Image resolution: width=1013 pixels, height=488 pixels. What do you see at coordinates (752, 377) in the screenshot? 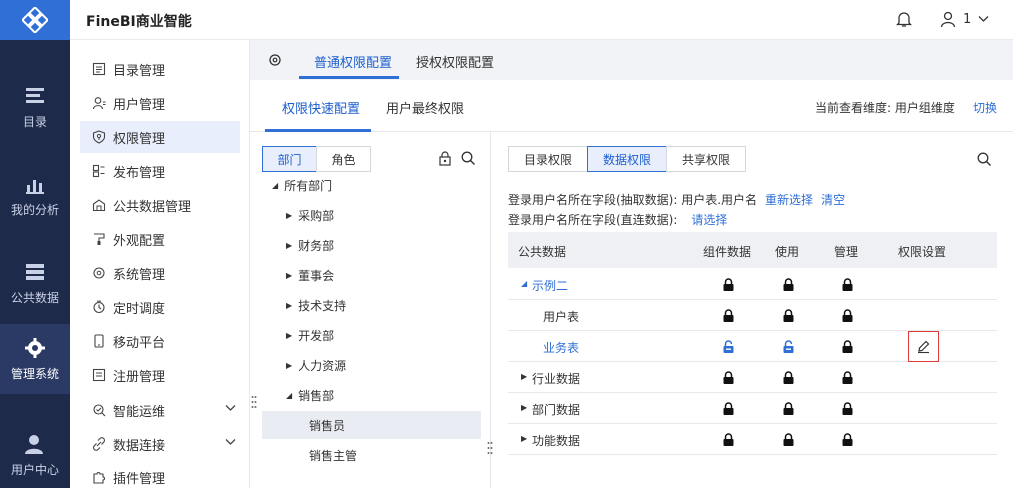
I see `table-row: ▶ 行业数据` at bounding box center [752, 377].